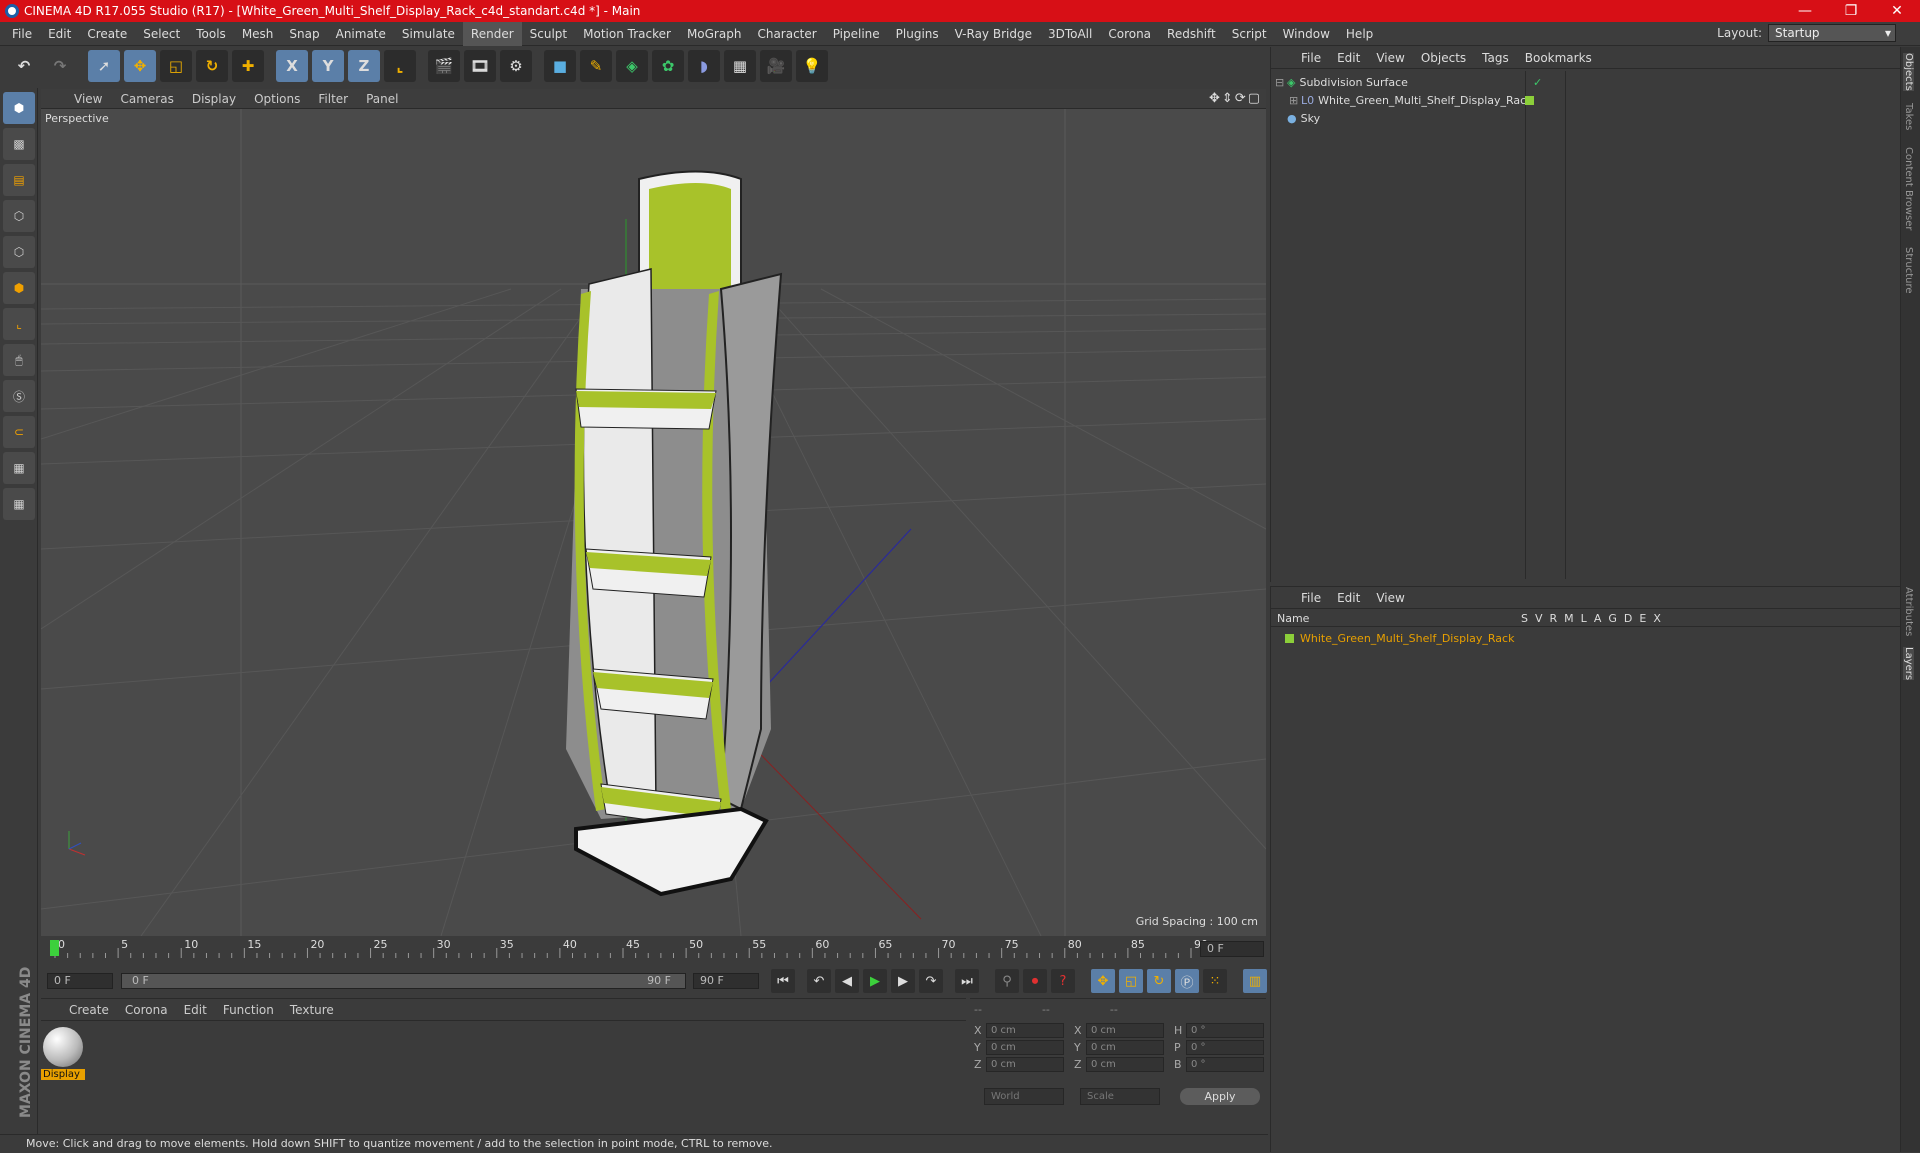 The height and width of the screenshot is (1153, 1920). I want to click on restore-button: ❐, so click(1851, 11).